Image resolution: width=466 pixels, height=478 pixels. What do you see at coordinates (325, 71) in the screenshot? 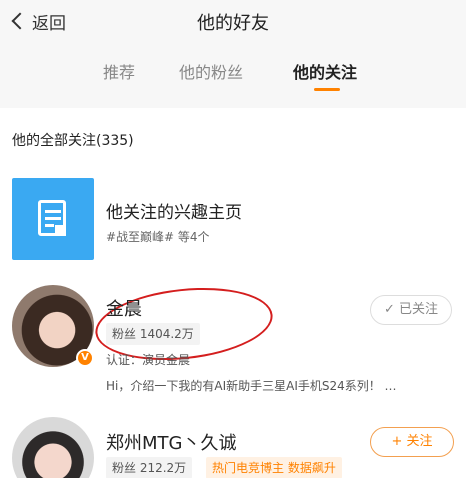
I see `tab-his-follows: 他的关注` at bounding box center [325, 71].